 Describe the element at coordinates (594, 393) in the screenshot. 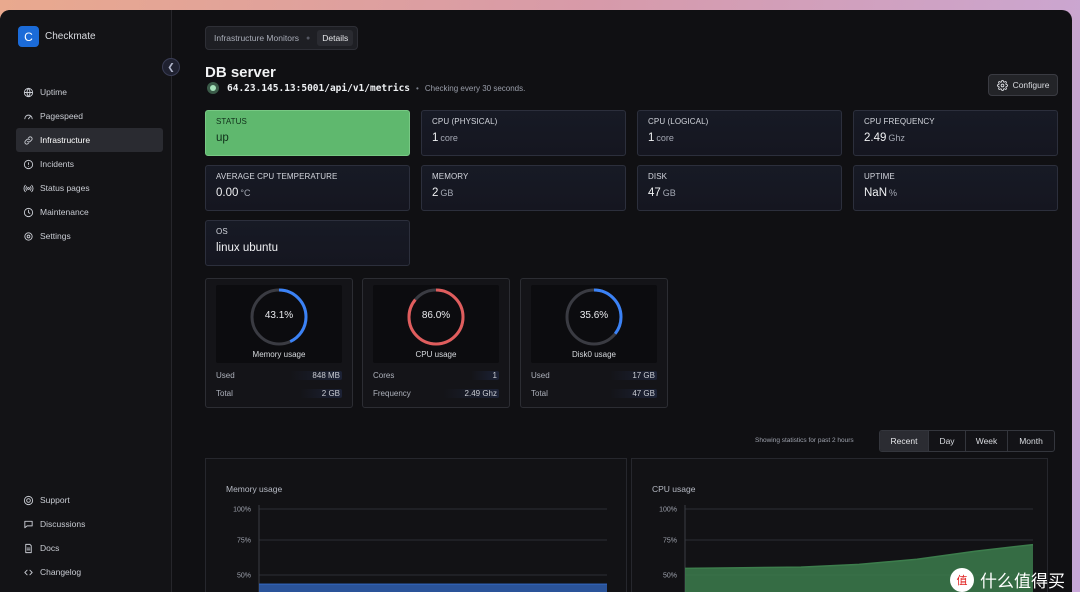

I see `gauge-detail-row: Total 47 GB` at that location.